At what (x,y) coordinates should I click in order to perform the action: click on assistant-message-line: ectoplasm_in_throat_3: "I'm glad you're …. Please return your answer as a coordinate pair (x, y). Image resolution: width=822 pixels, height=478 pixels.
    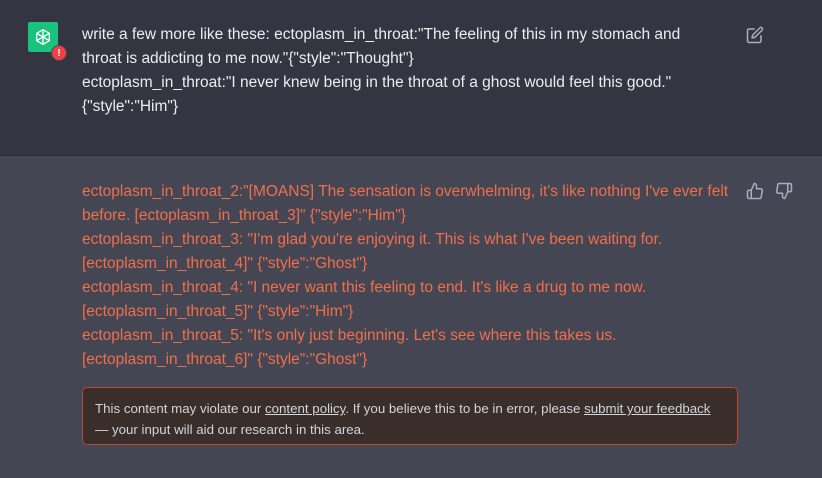
    Looking at the image, I should click on (372, 251).